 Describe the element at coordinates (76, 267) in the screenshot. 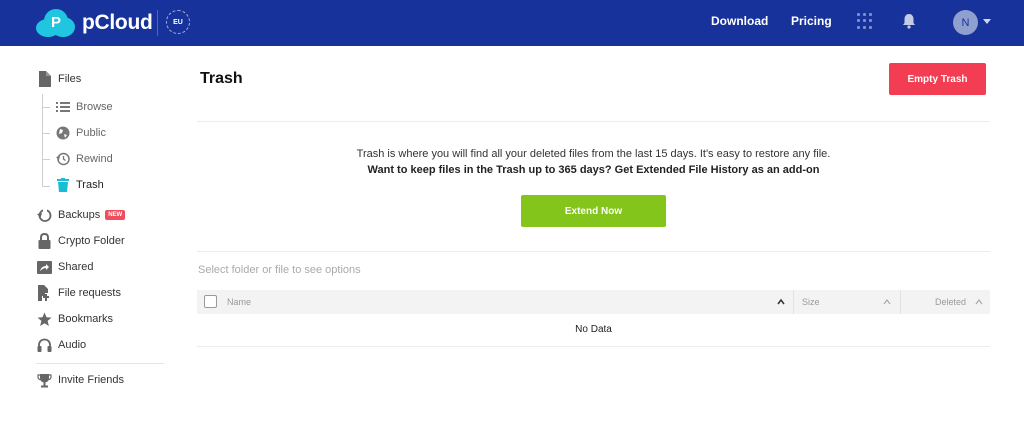

I see `sidebar-item-label: Shared` at that location.